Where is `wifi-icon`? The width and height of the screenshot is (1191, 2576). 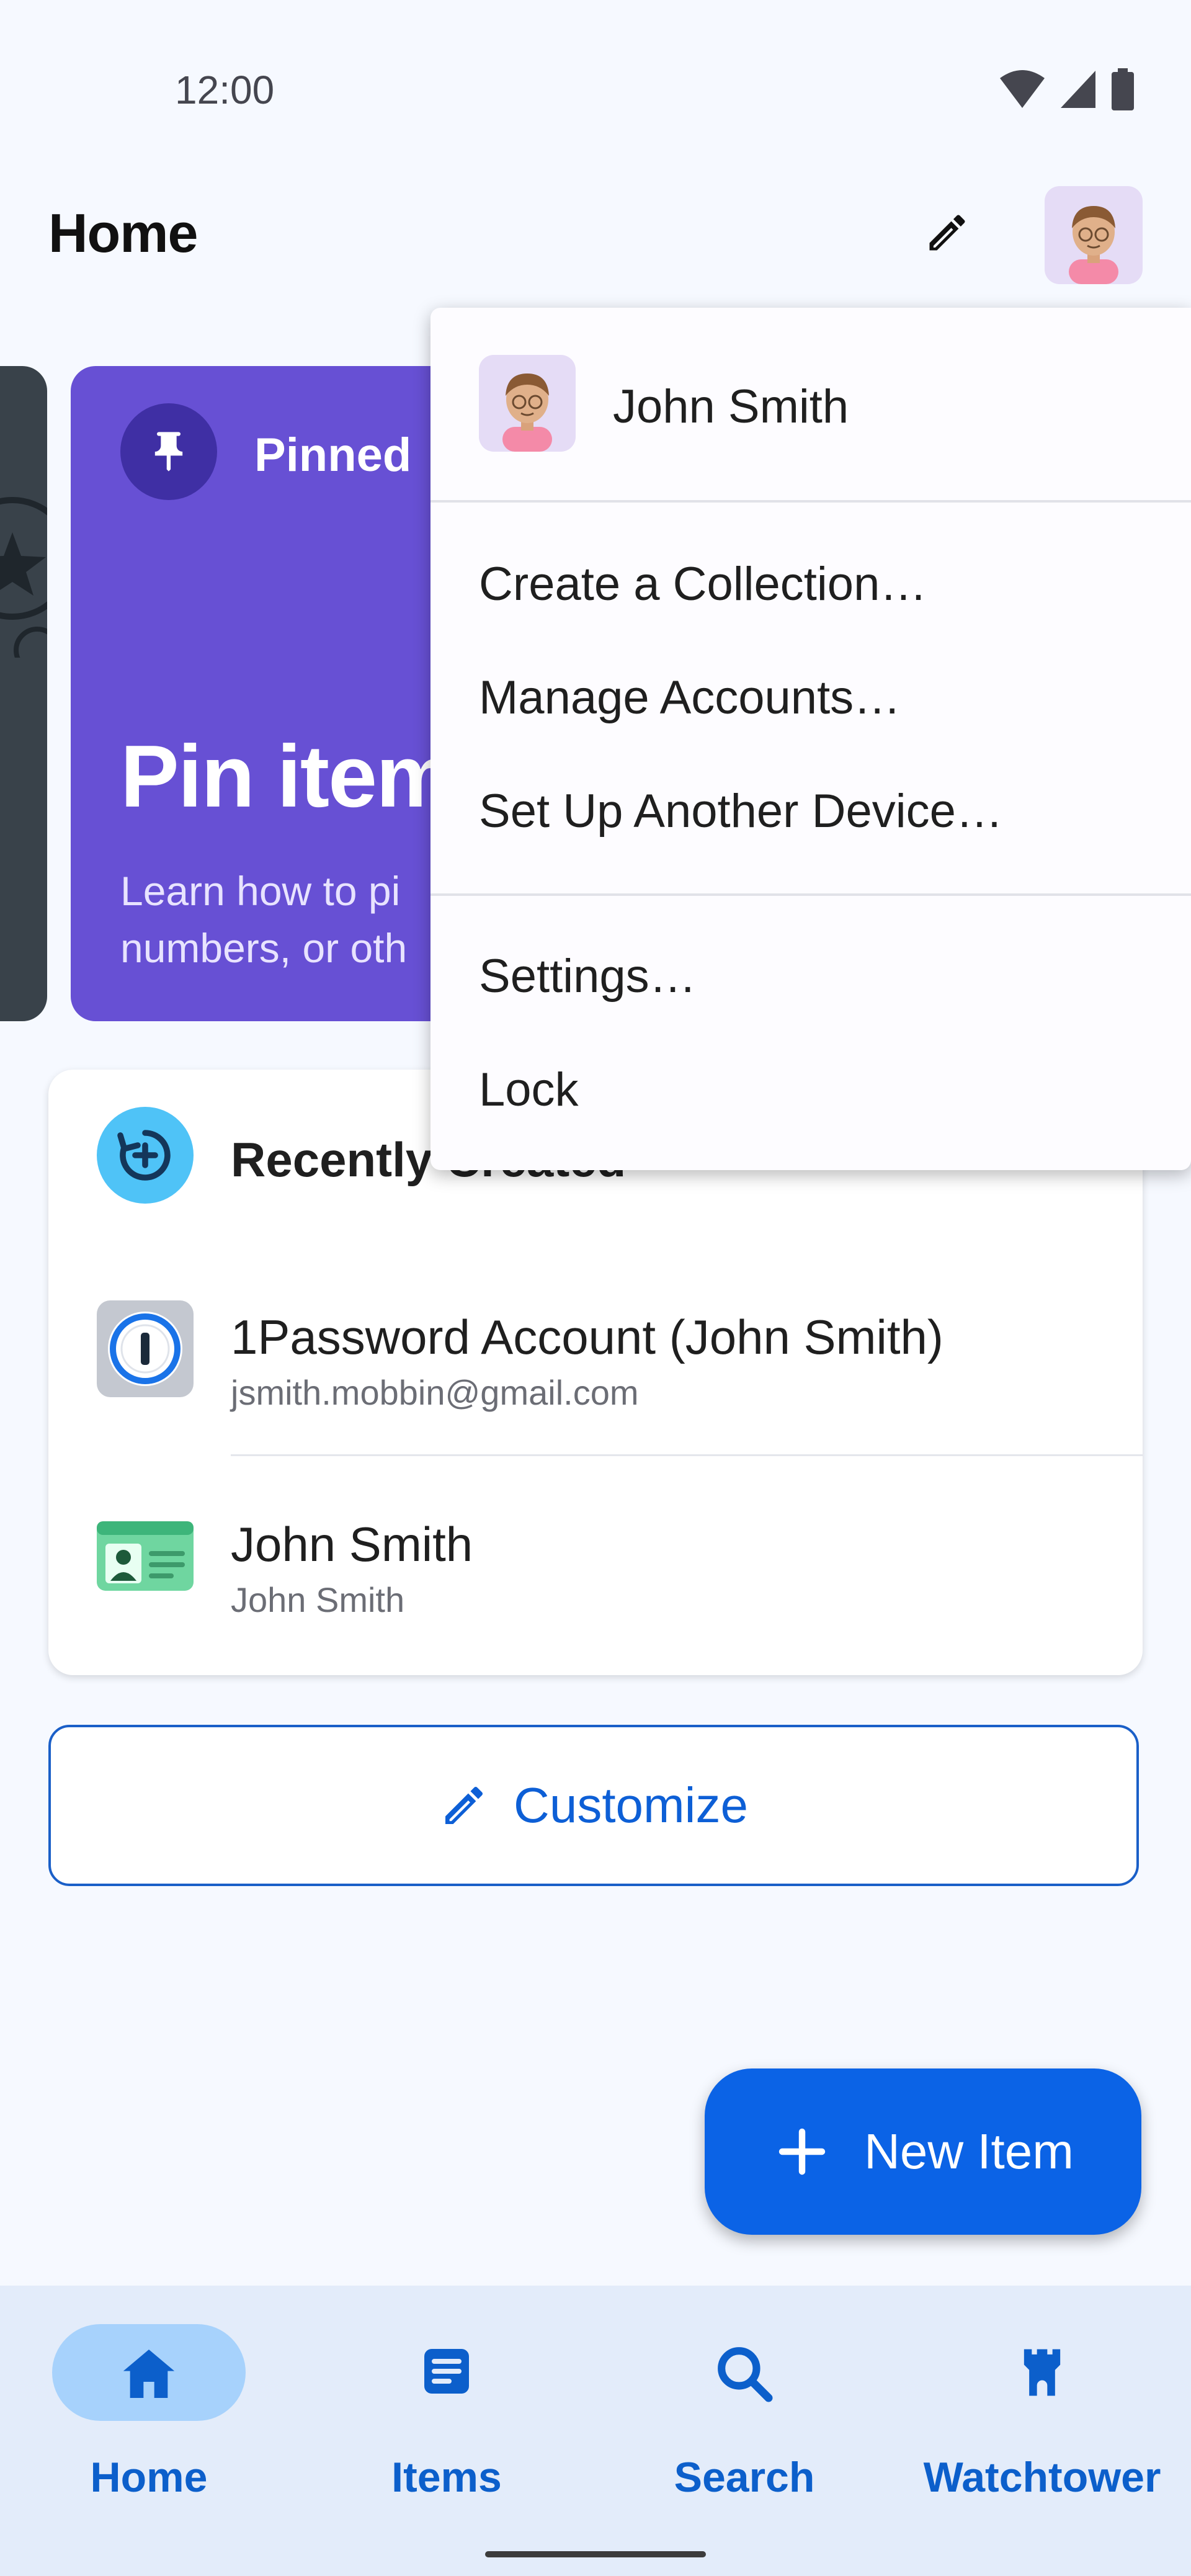
wifi-icon is located at coordinates (1023, 89).